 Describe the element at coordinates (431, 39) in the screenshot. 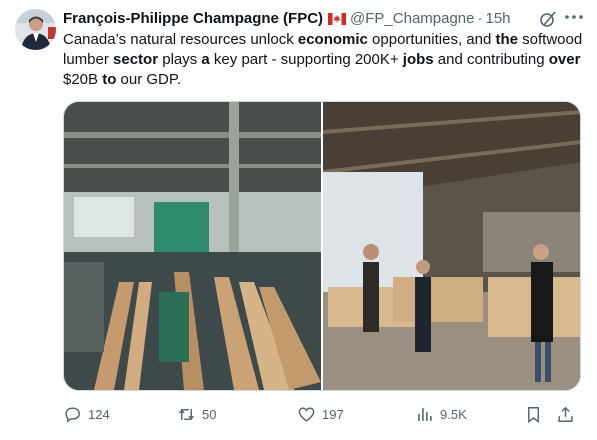

I see `tweet-text-segment: opportunities, and` at that location.